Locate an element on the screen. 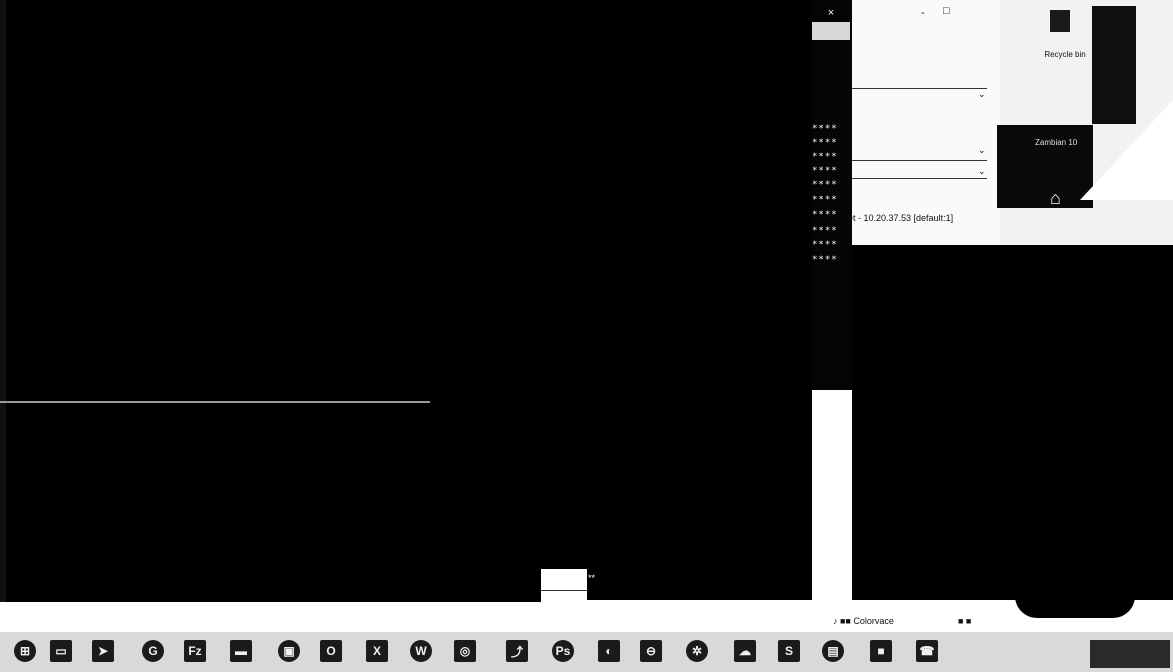  taskbar-button: ➤ is located at coordinates (103, 651).